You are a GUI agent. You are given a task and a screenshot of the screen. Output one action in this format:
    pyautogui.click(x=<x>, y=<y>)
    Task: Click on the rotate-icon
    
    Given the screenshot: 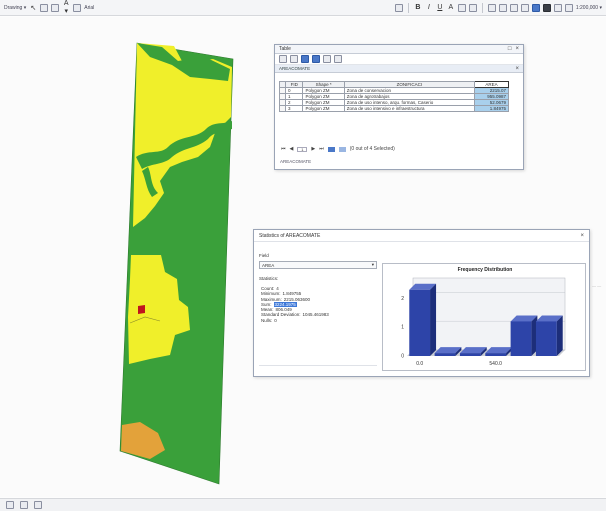 What is the action you would take?
    pyautogui.click(x=44, y=7)
    